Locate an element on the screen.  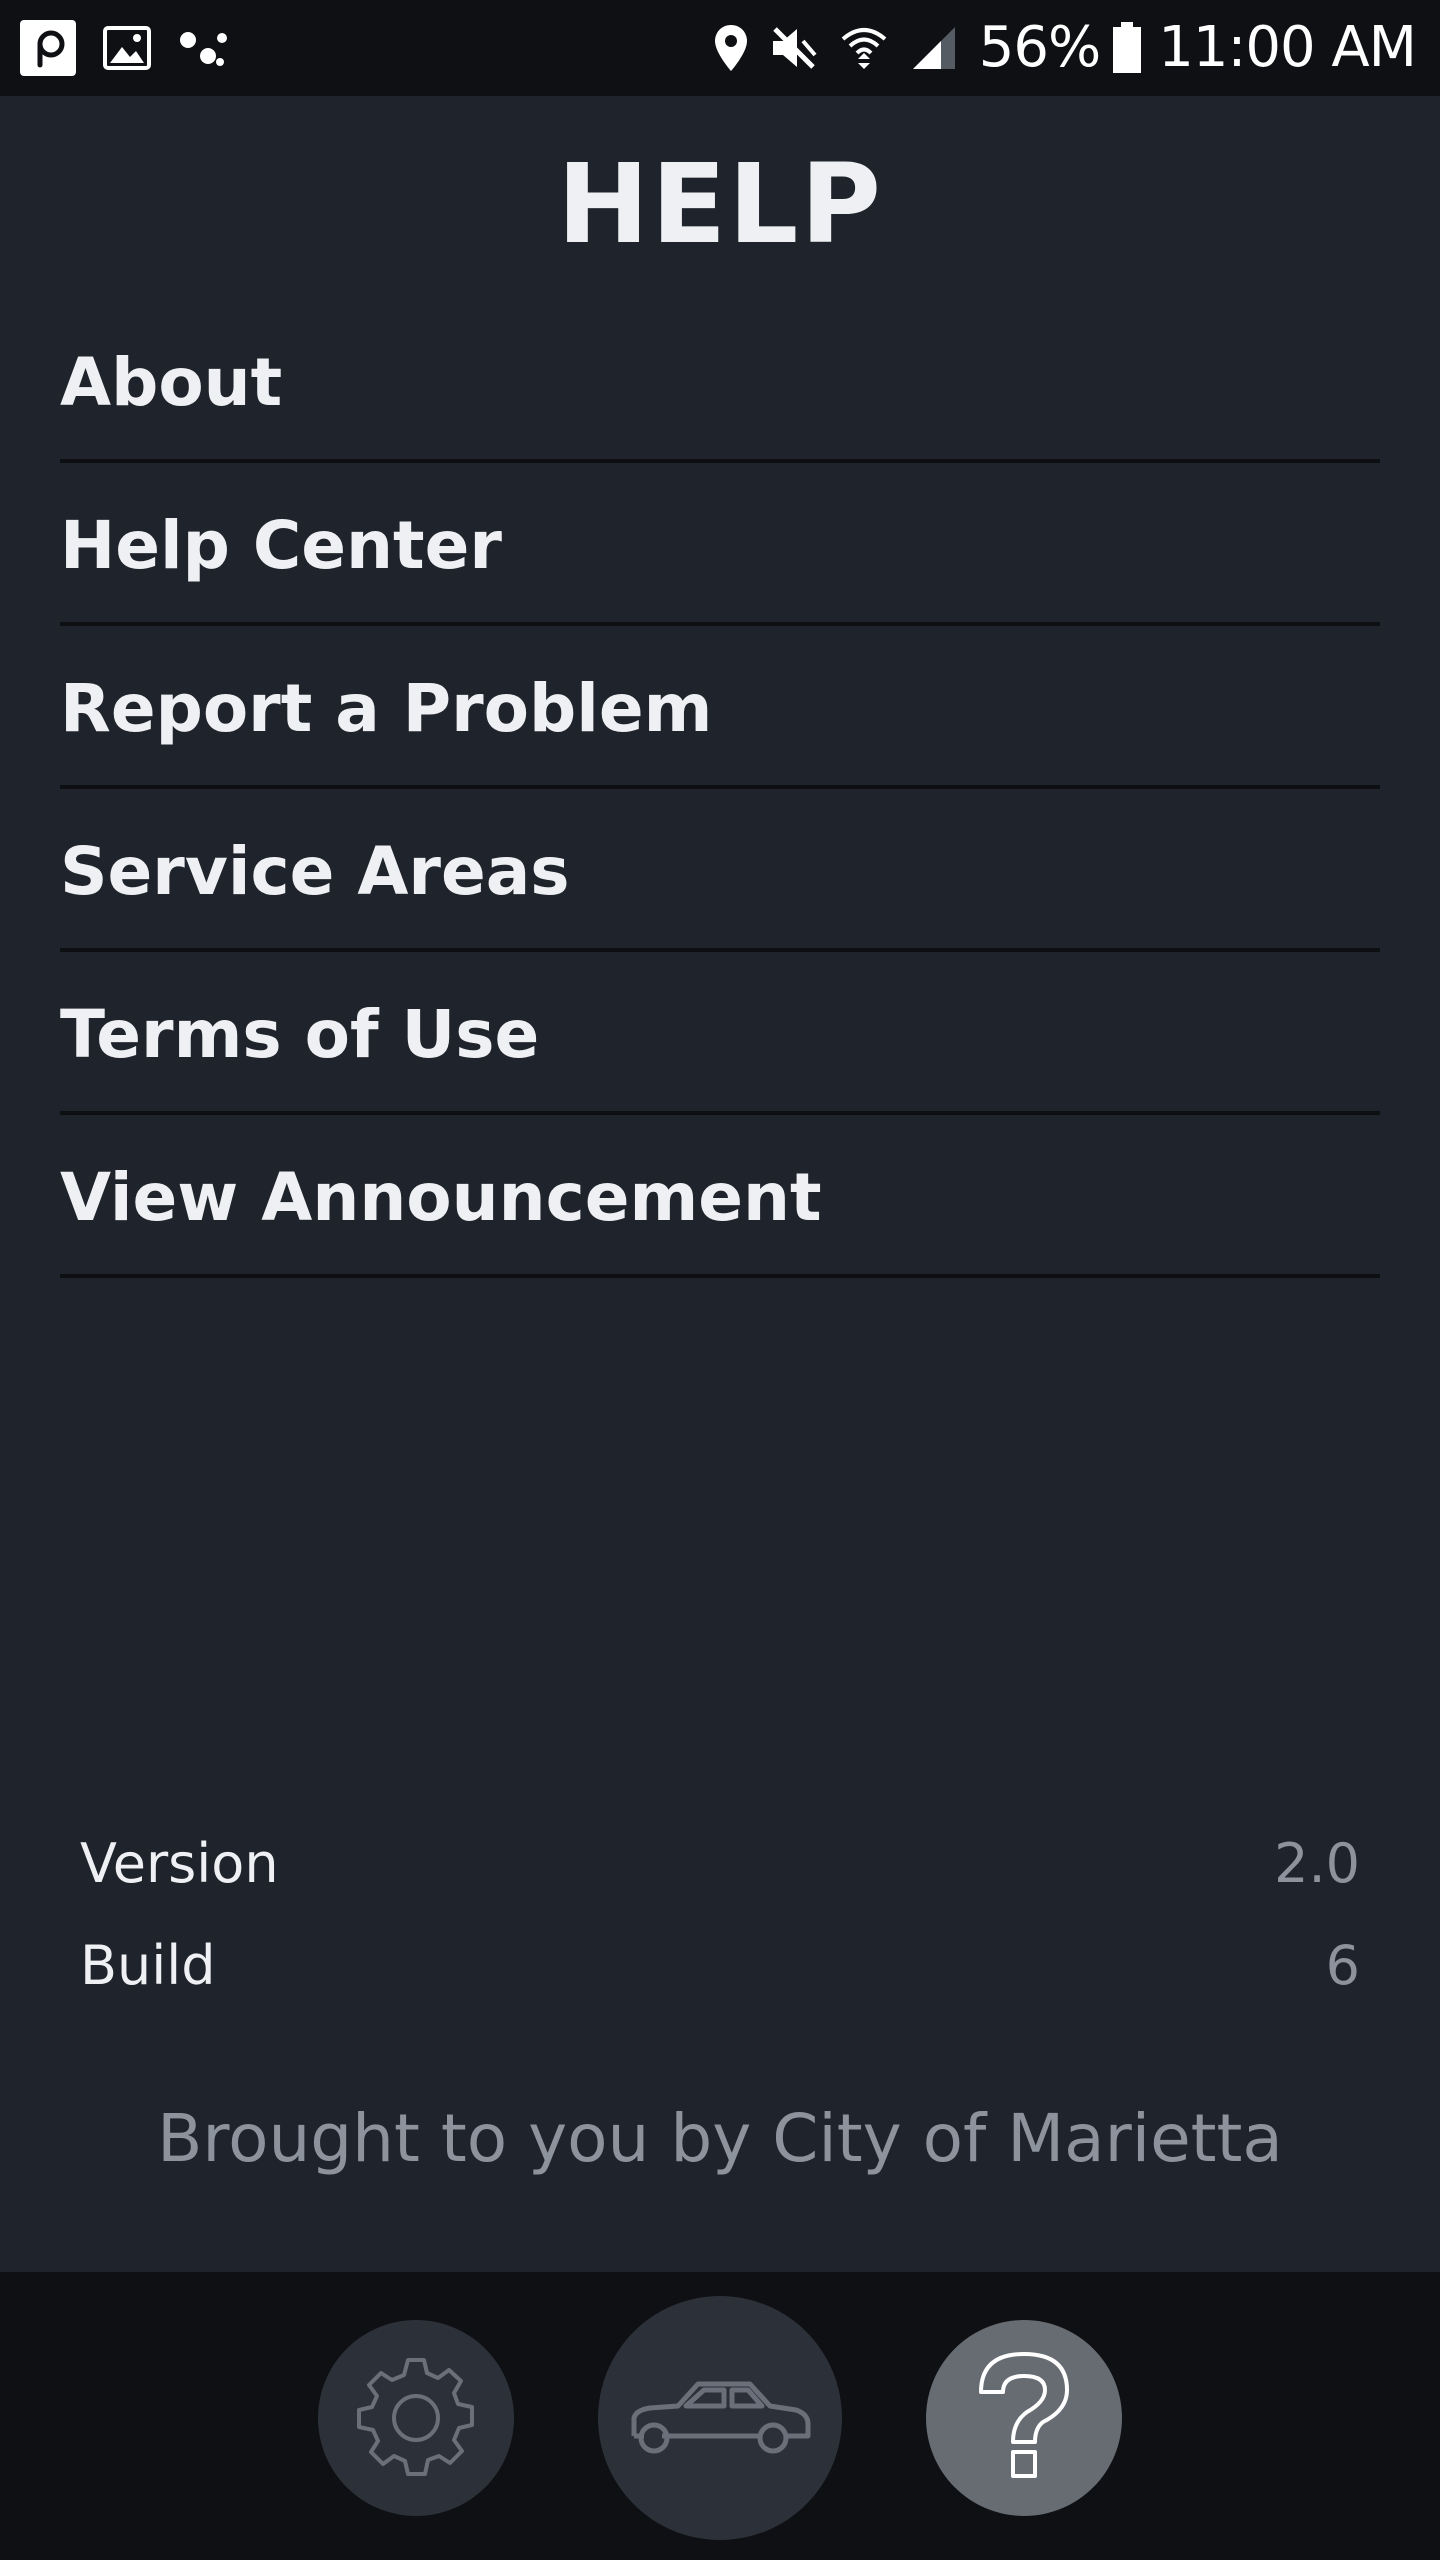
credits-text: Brought to you by City of Marietta is located at coordinates (720, 2138).